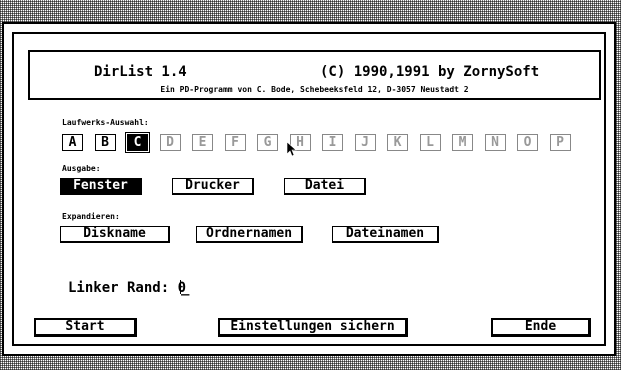  I want to click on copyright: (C) 1990,1991 by ZornySoft, so click(430, 72).